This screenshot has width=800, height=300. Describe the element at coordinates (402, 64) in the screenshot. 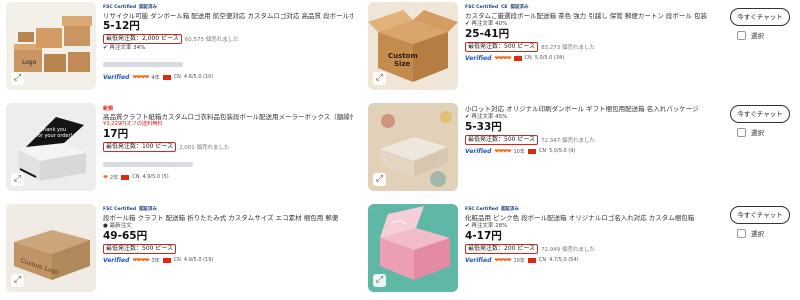

I see `image-text-size: Size` at that location.